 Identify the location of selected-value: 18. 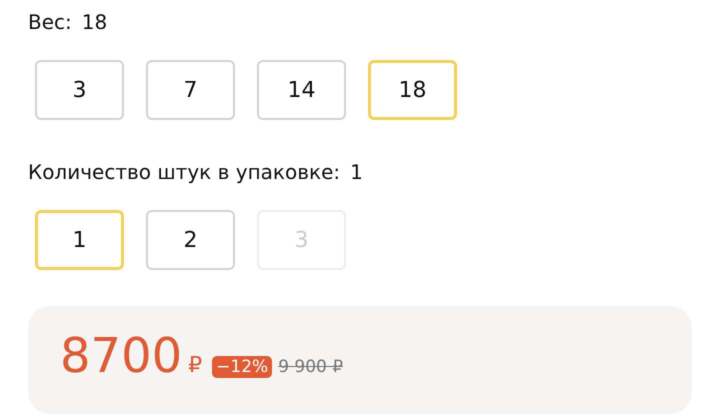
(95, 22).